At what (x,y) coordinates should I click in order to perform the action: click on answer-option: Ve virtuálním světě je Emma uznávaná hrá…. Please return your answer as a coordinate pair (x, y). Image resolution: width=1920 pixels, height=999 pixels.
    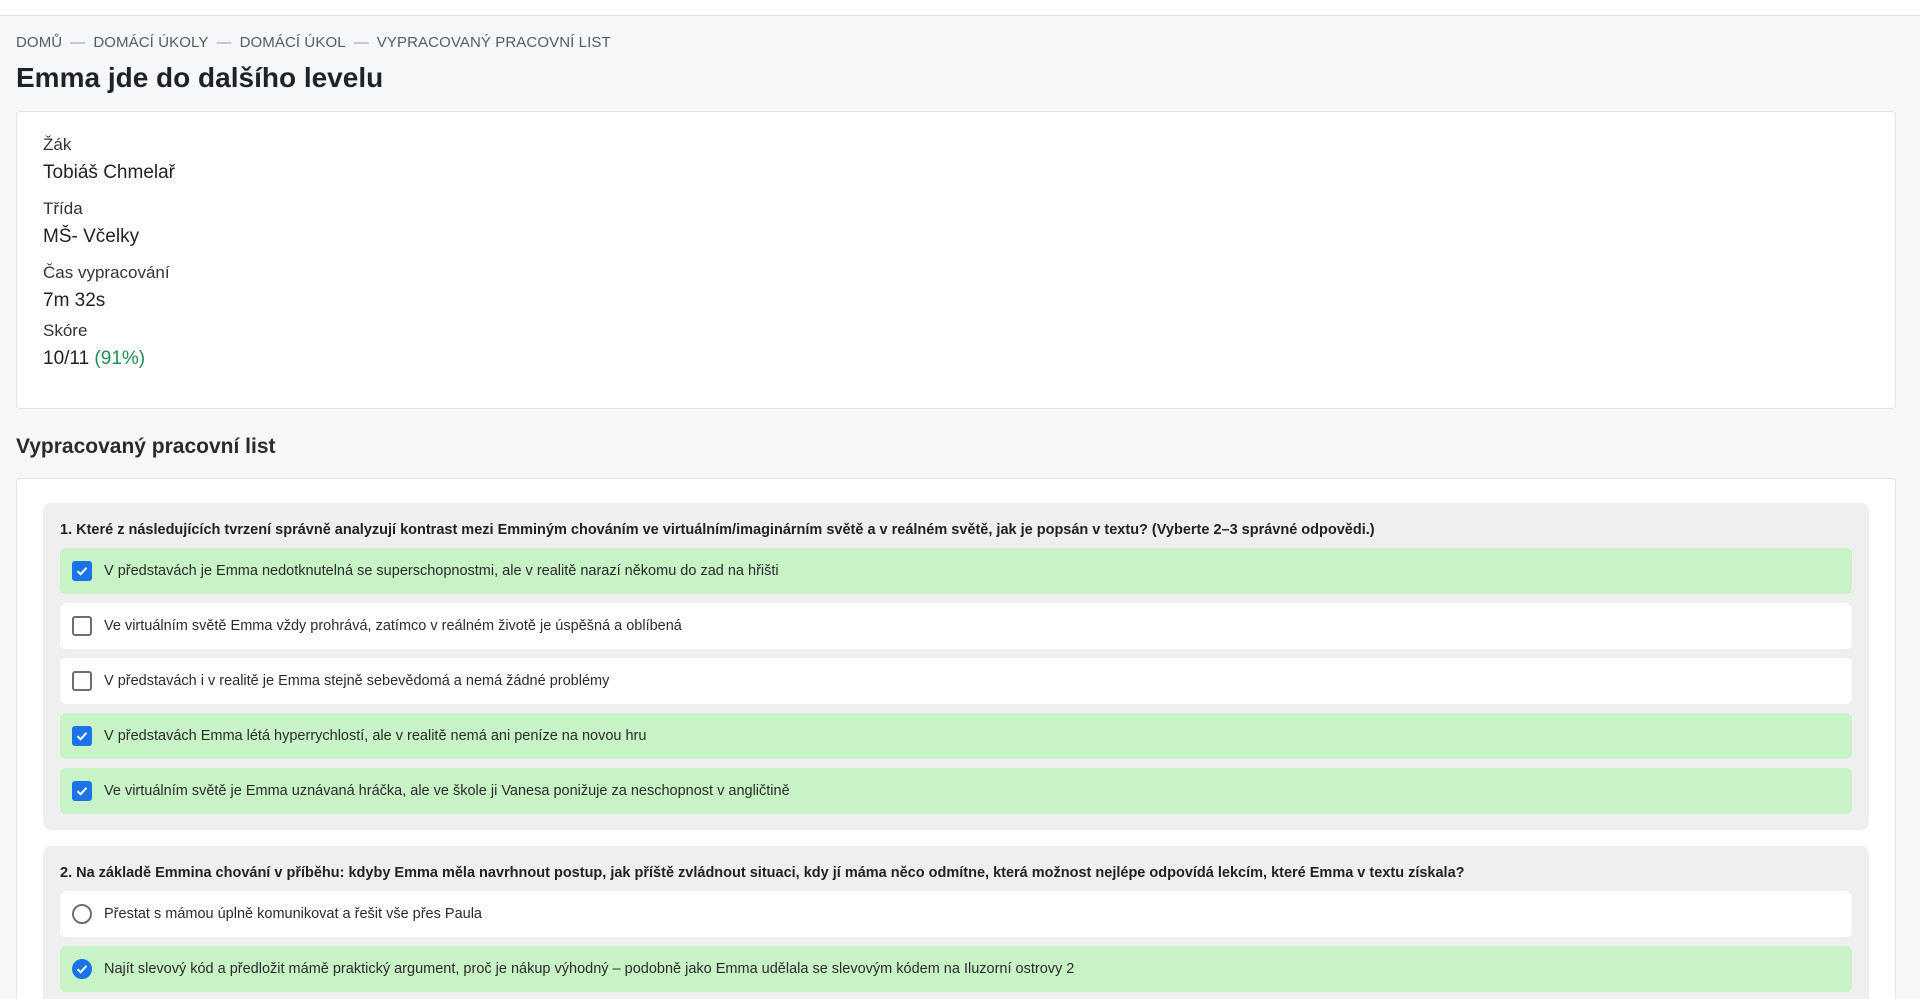
    Looking at the image, I should click on (956, 791).